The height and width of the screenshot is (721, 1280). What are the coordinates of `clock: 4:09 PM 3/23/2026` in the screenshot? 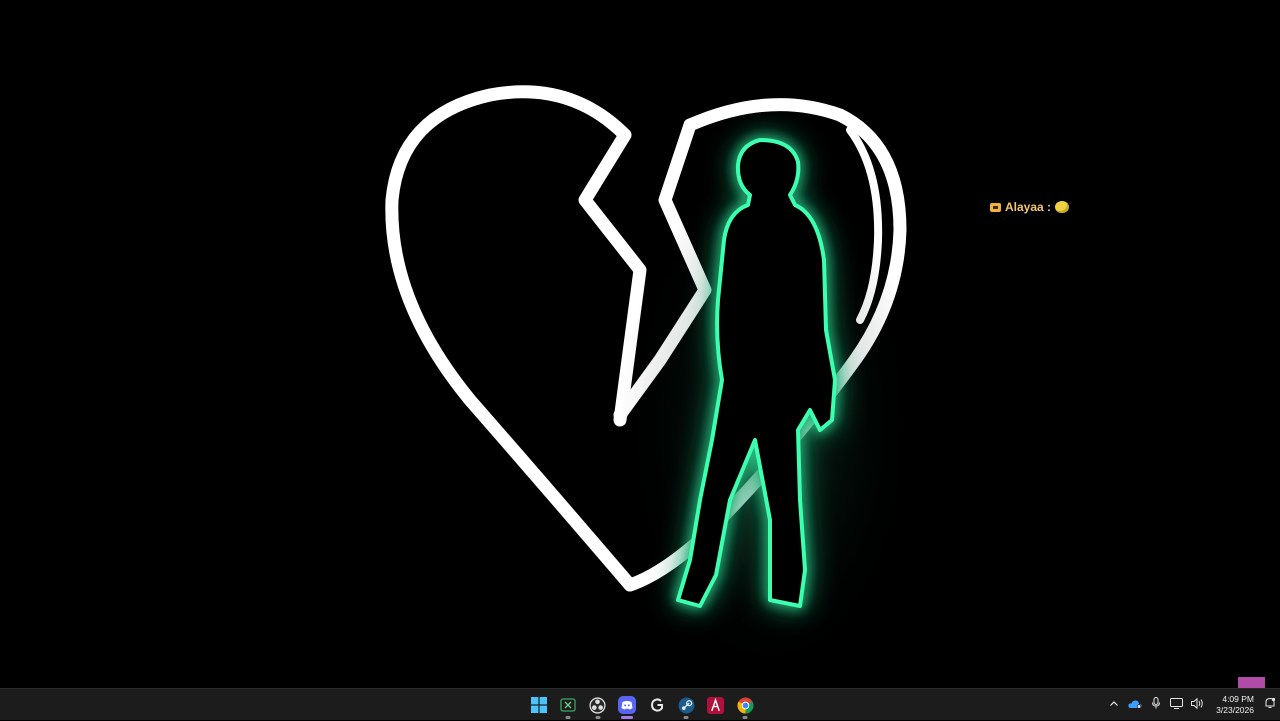 It's located at (1234, 705).